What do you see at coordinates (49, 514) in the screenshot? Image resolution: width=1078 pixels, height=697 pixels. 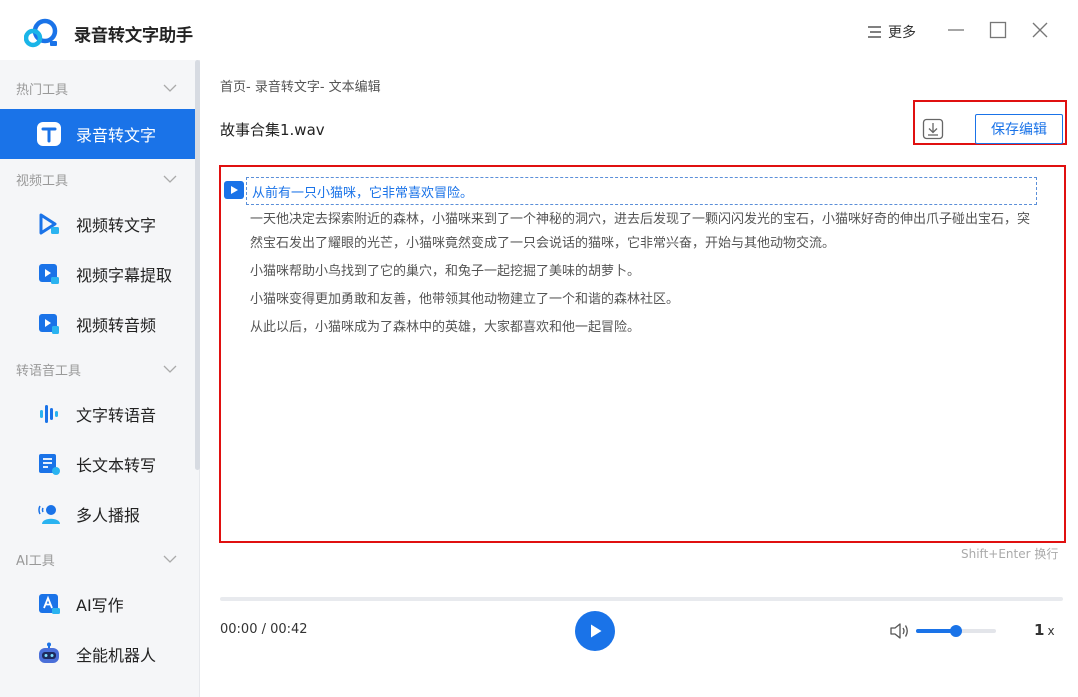 I see `multi-speaker-icon` at bounding box center [49, 514].